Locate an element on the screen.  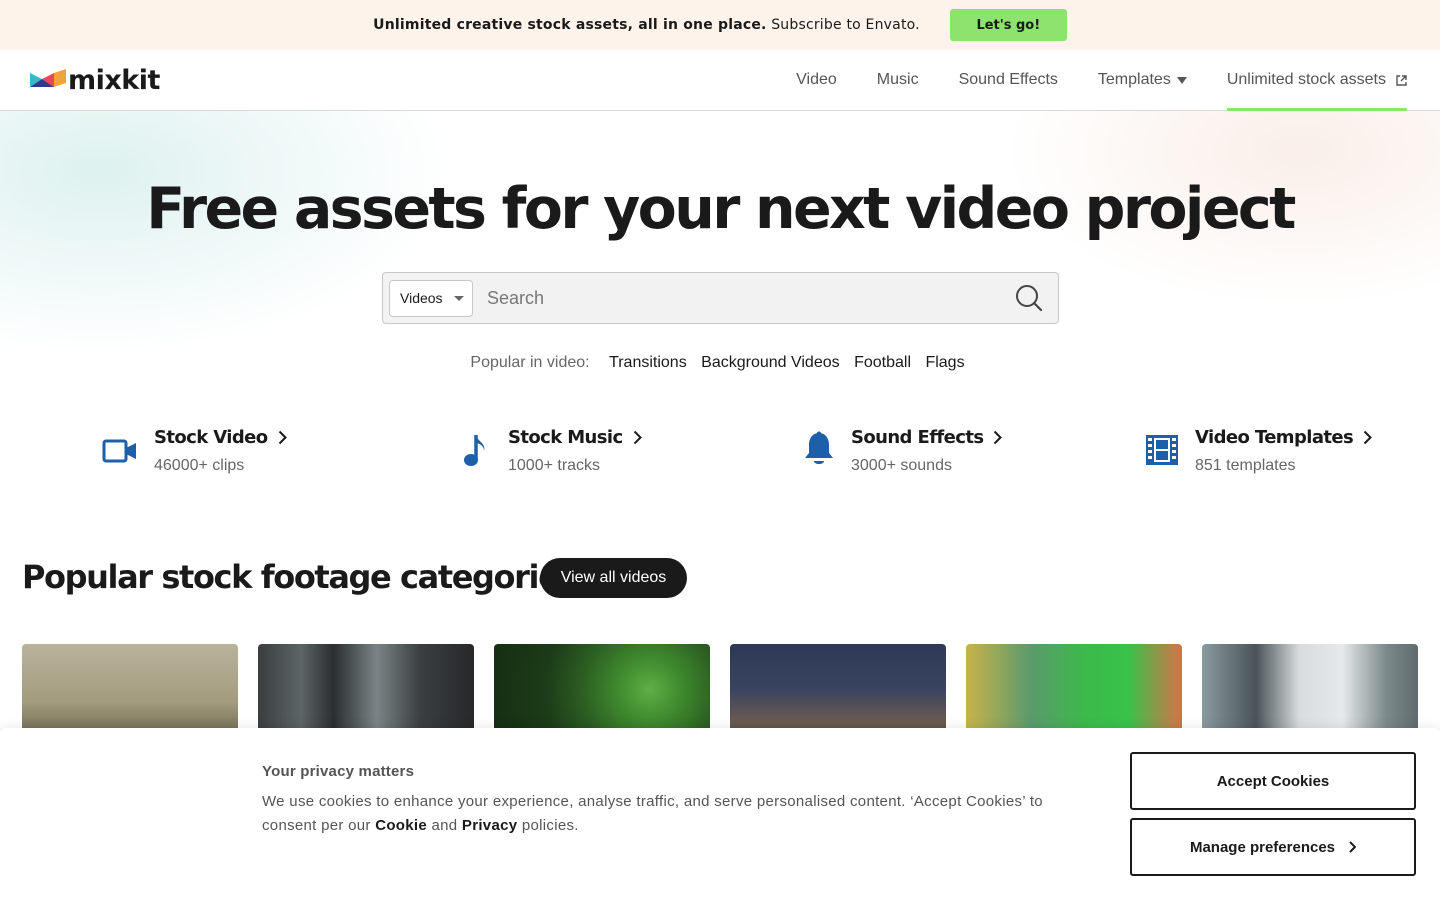
nav-video: Video is located at coordinates (816, 80).